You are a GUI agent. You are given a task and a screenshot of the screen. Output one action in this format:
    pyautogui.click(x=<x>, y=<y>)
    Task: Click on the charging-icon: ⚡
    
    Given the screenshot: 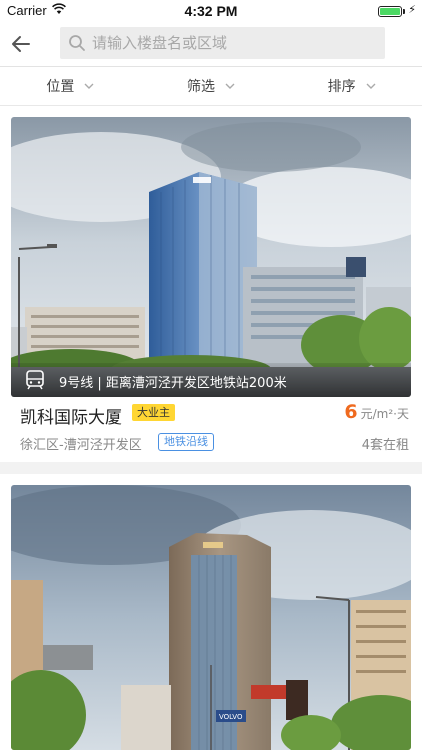 What is the action you would take?
    pyautogui.click(x=412, y=9)
    